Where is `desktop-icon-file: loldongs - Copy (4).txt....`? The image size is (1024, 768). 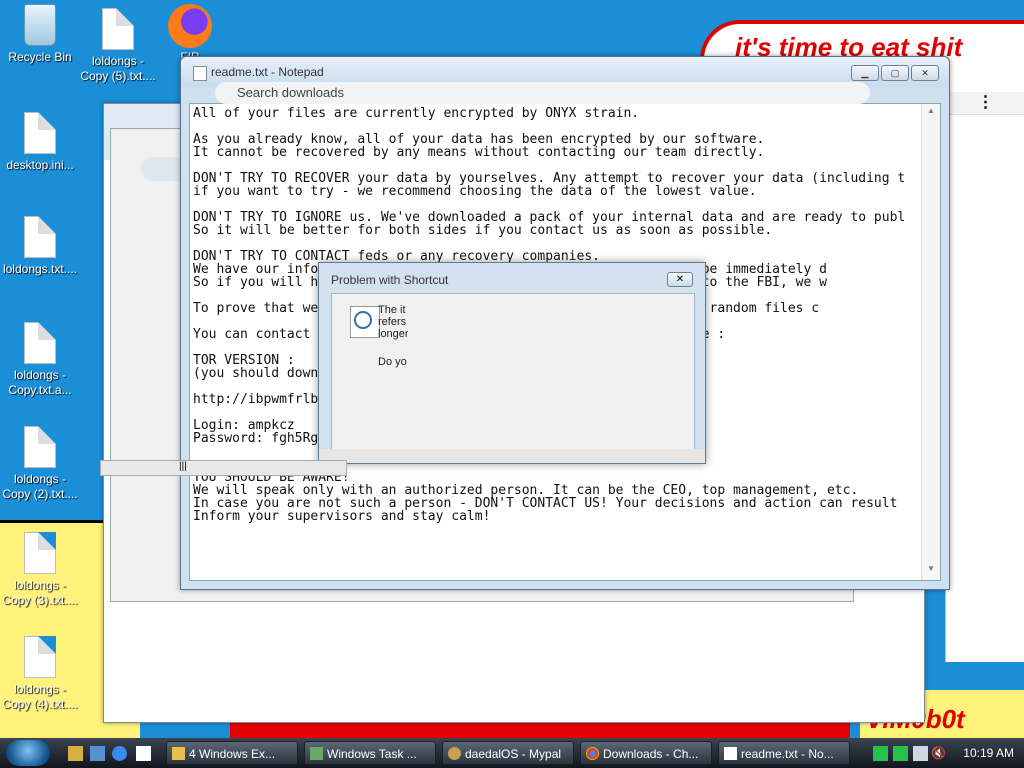
desktop-icon-file: loldongs - Copy (4).txt.... is located at coordinates (40, 674).